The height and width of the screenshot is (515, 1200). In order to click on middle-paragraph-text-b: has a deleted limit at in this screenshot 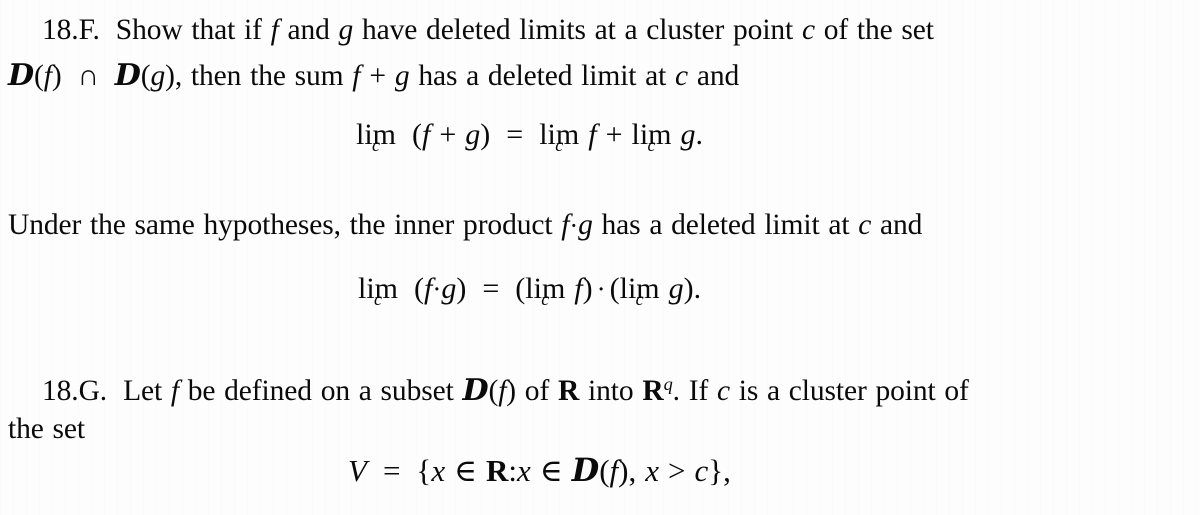, I will do `click(725, 225)`.